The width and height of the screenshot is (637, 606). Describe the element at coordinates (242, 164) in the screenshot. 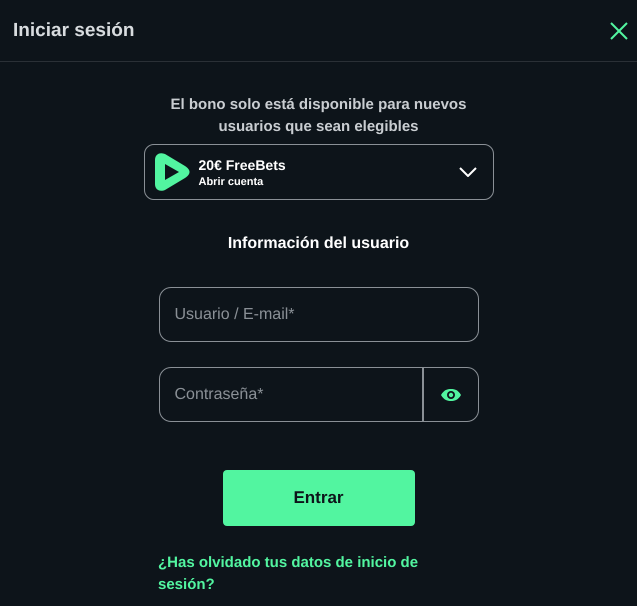

I see `bonus-title: 20€ FreeBets` at that location.